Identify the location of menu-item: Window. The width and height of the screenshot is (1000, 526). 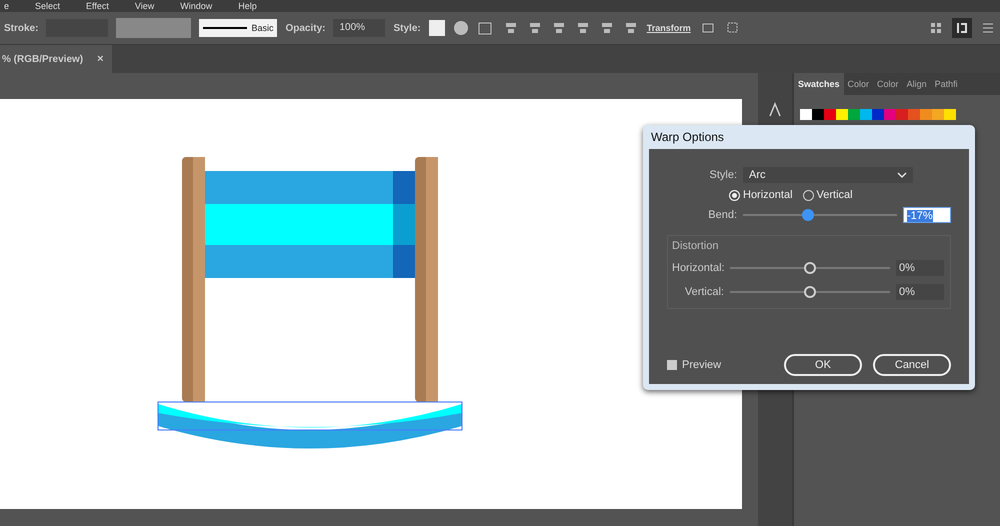
(196, 6).